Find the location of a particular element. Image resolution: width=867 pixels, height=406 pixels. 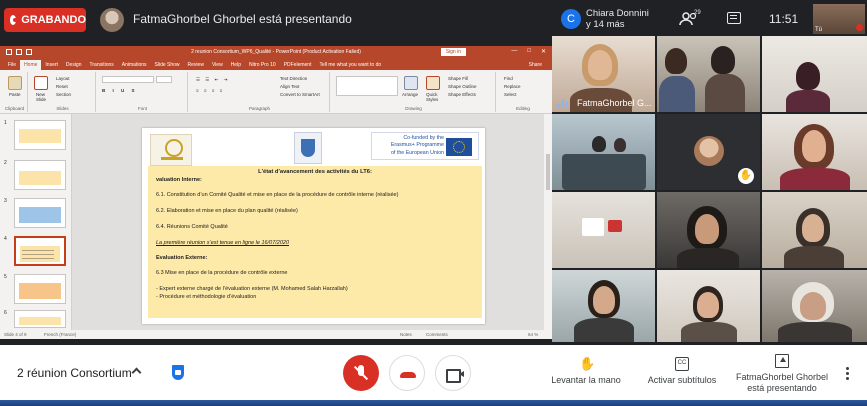

presenter-banner: FatmaGhorbel Ghorbel está presentando is located at coordinates (242, 19).